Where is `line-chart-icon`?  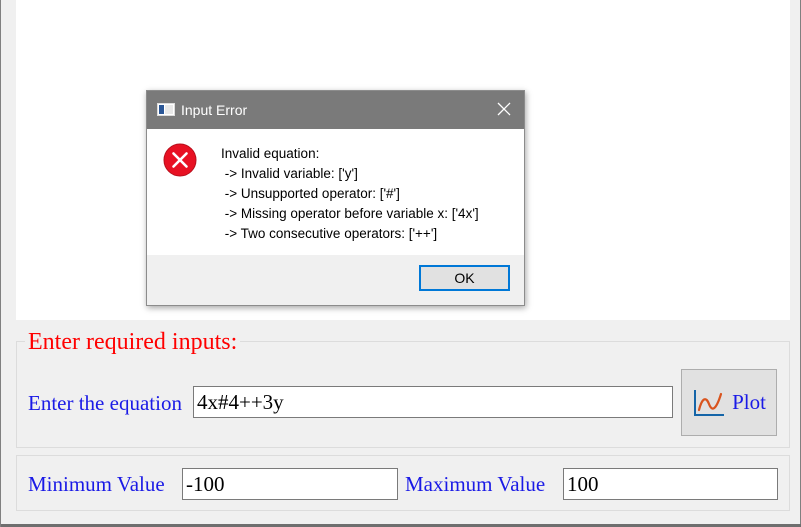
line-chart-icon is located at coordinates (709, 402).